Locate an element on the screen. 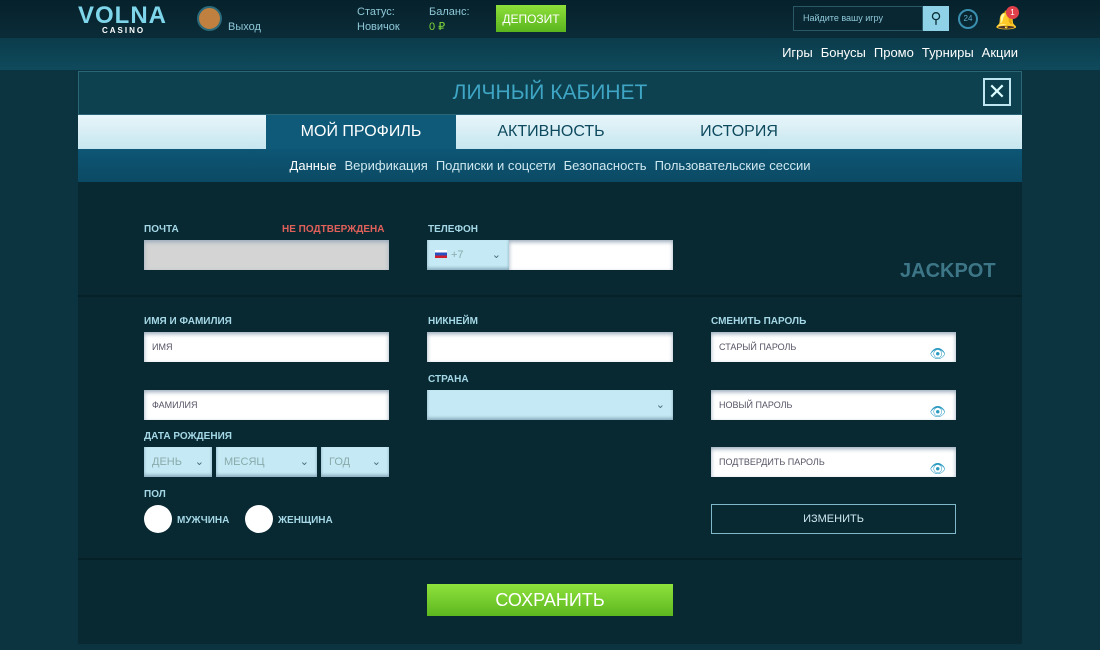 The image size is (1100, 650). subtab-sessions: Пользовательские сессии is located at coordinates (733, 165).